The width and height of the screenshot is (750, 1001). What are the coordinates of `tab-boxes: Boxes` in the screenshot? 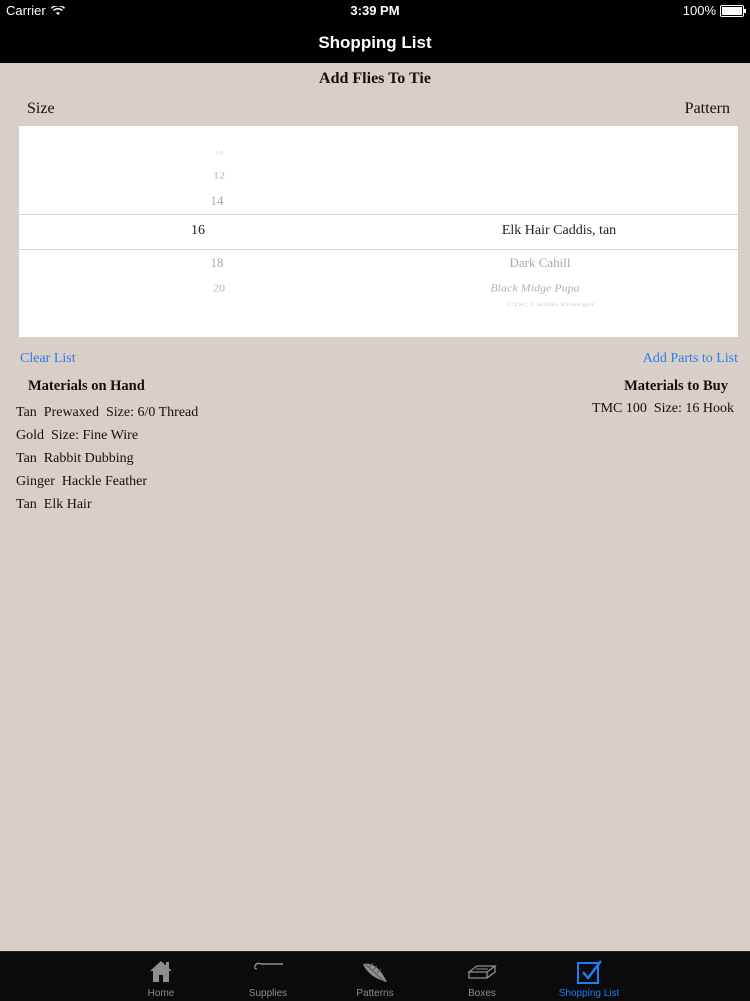 It's located at (482, 976).